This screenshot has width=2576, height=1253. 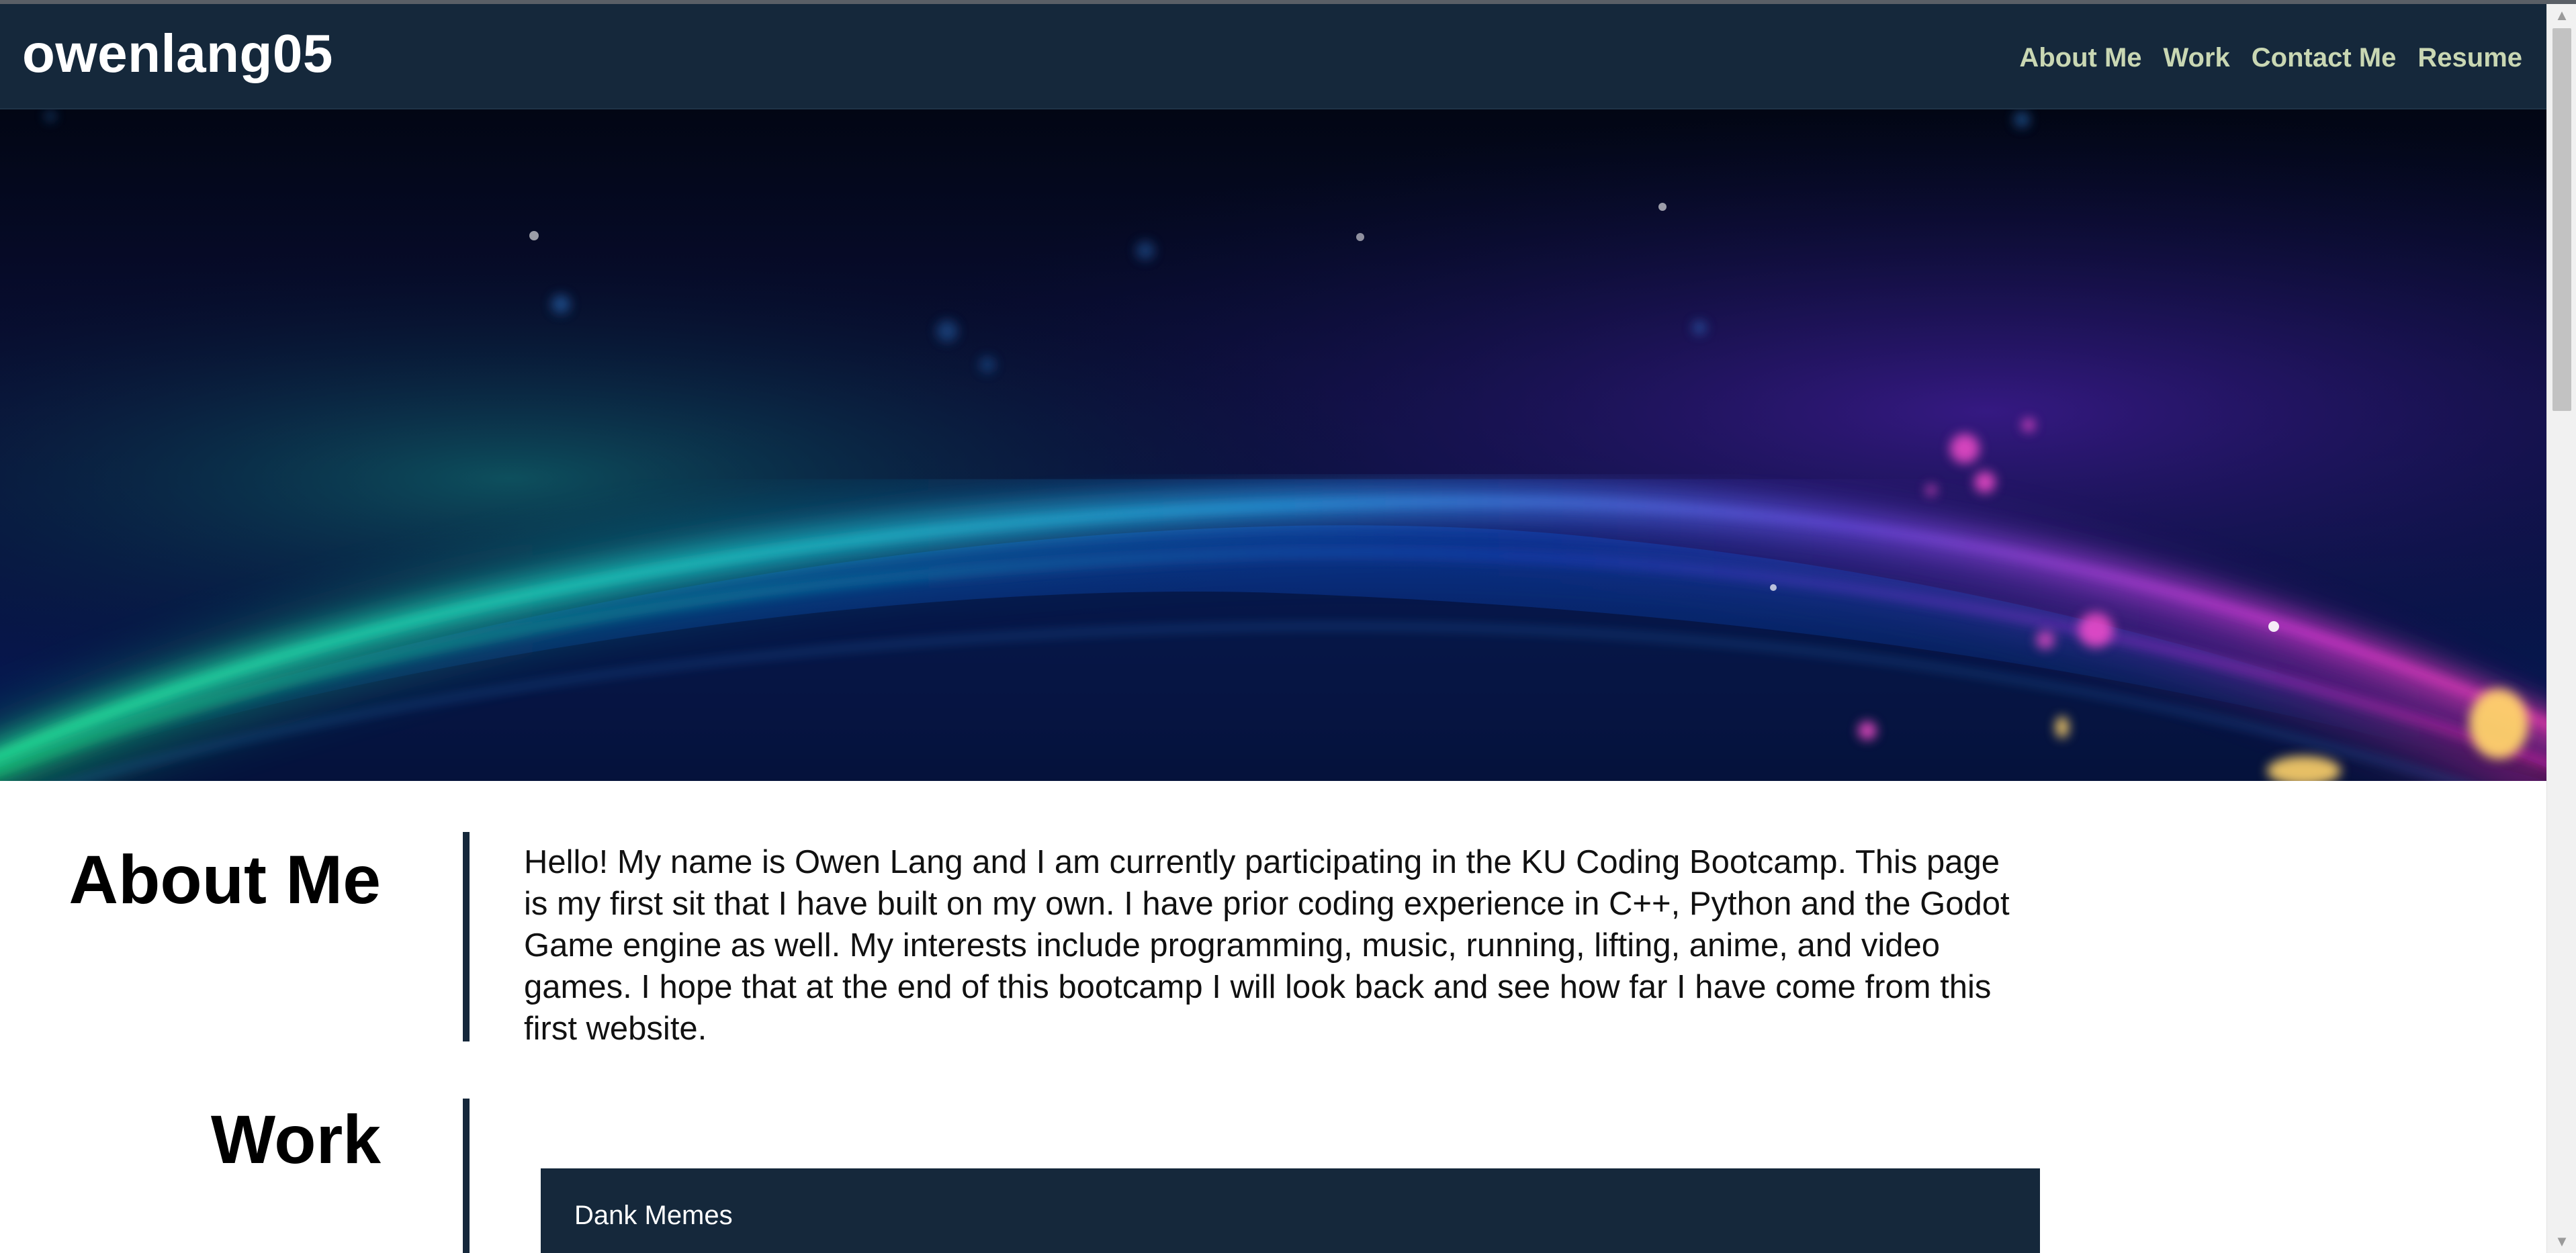 What do you see at coordinates (466, 936) in the screenshot?
I see `about-divider` at bounding box center [466, 936].